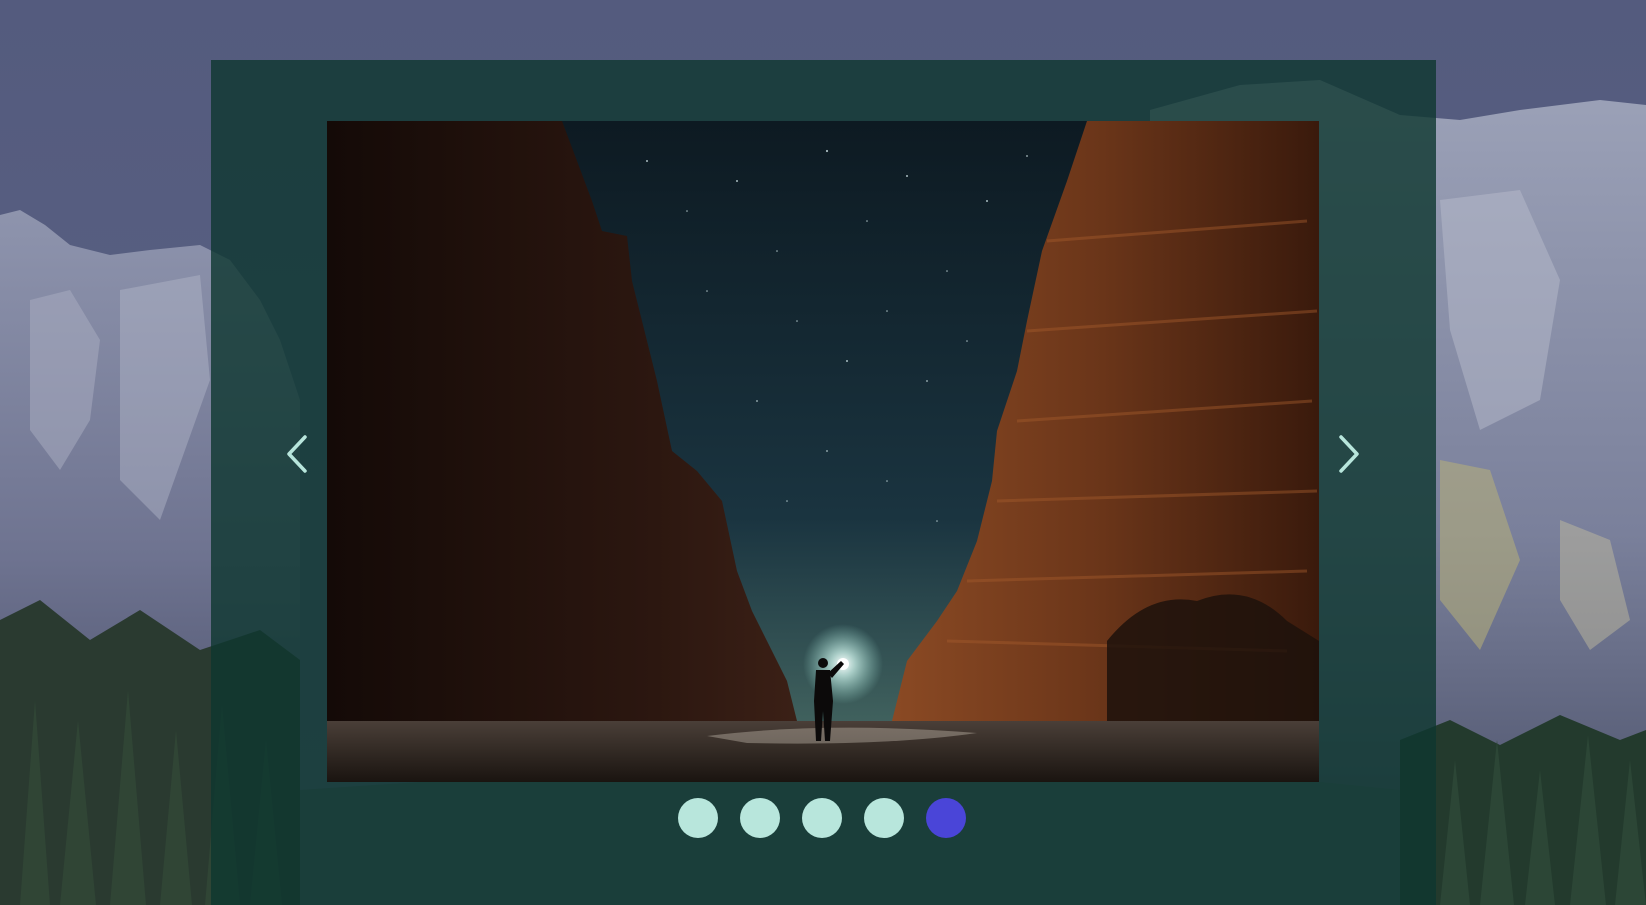 This screenshot has height=905, width=1646. Describe the element at coordinates (946, 818) in the screenshot. I see `carousel-dot-5-active` at that location.